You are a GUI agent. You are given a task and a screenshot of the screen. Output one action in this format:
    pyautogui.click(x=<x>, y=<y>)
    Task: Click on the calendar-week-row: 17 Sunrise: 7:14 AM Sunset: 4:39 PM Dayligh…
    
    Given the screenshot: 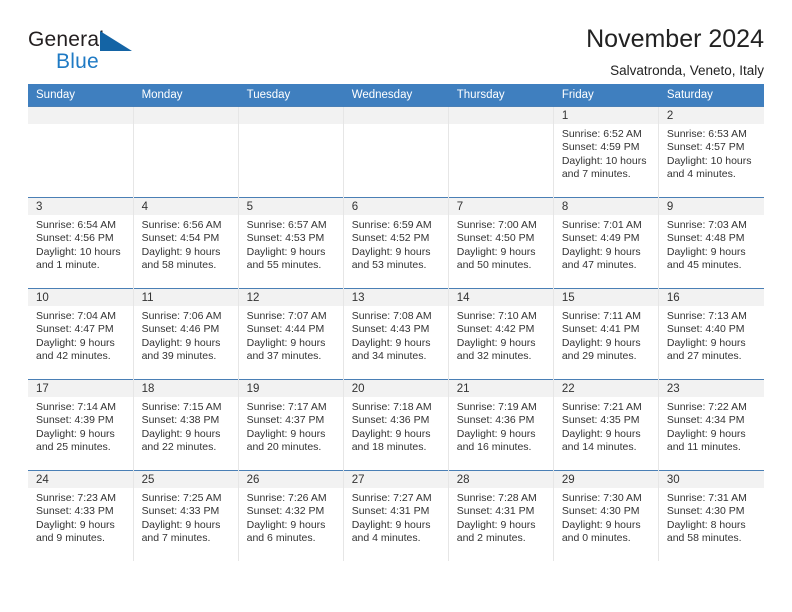 What is the action you would take?
    pyautogui.click(x=396, y=425)
    